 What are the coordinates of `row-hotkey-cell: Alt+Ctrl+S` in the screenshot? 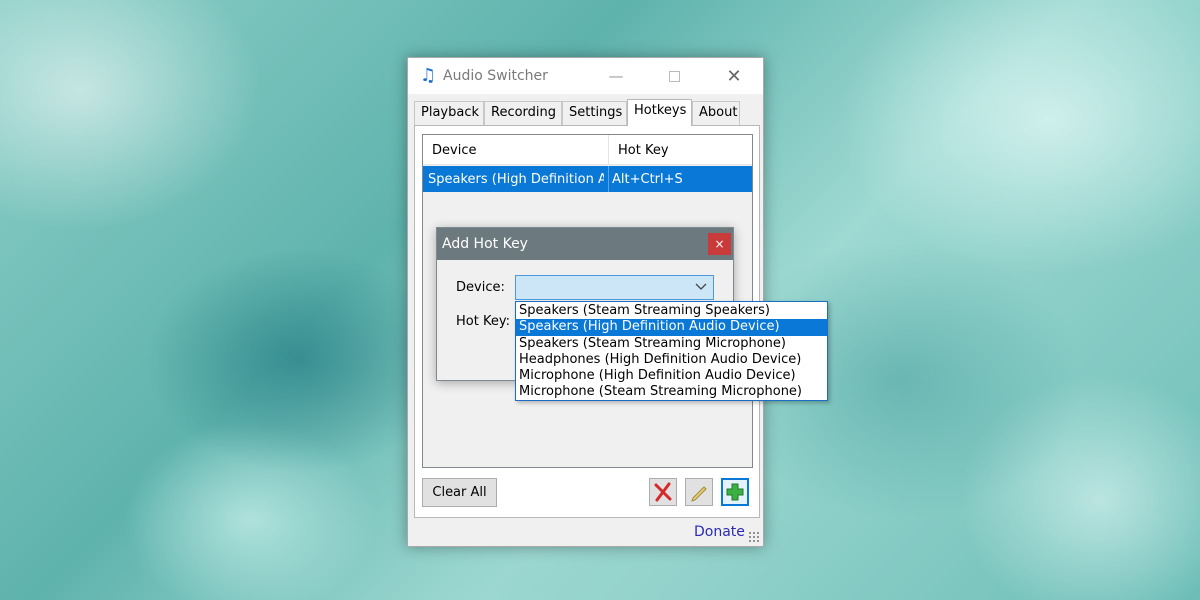 It's located at (647, 179).